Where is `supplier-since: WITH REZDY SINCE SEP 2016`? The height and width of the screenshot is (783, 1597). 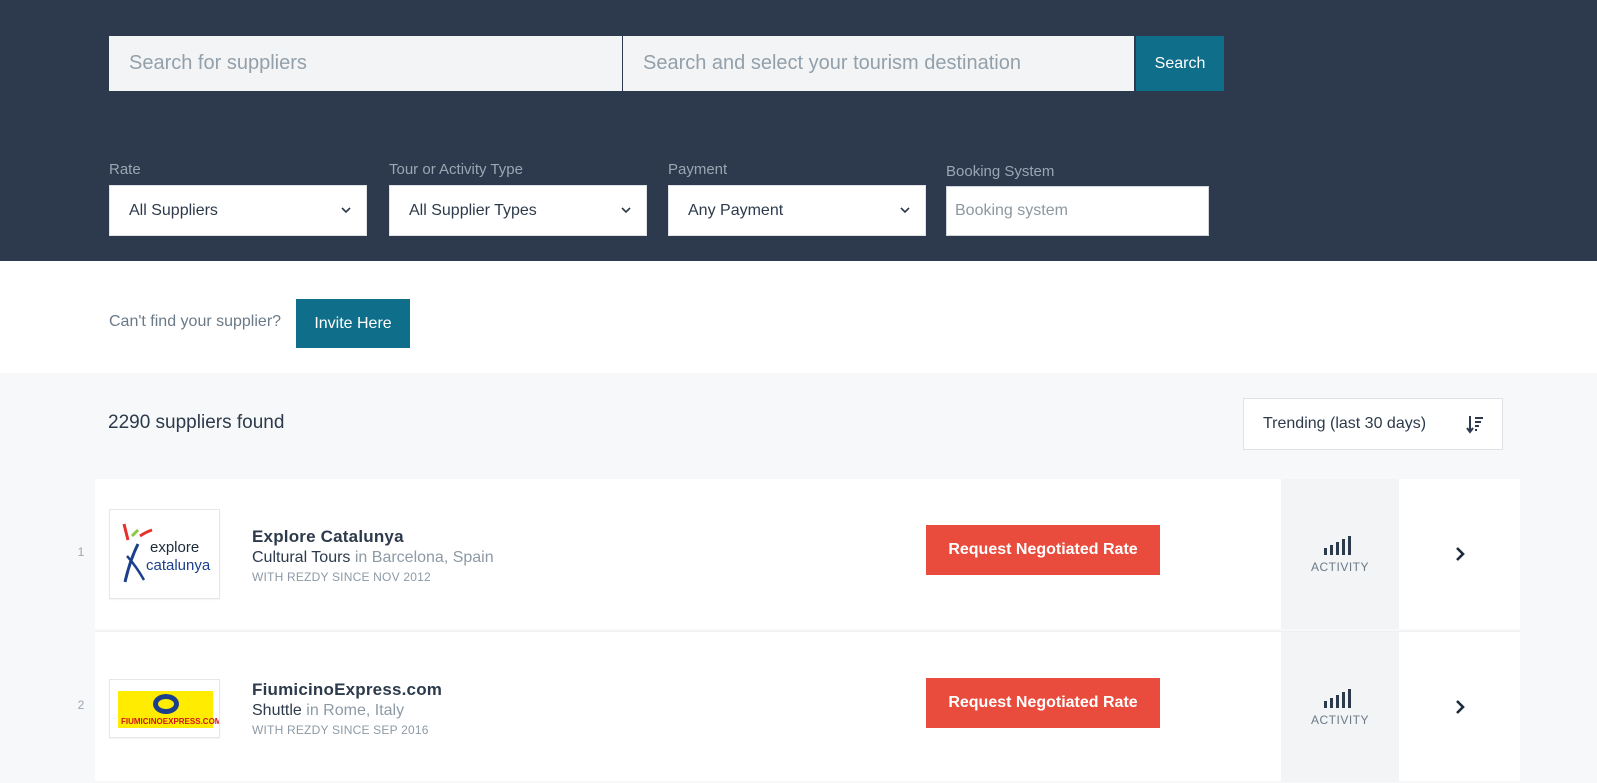
supplier-since: WITH REZDY SINCE SEP 2016 is located at coordinates (340, 730).